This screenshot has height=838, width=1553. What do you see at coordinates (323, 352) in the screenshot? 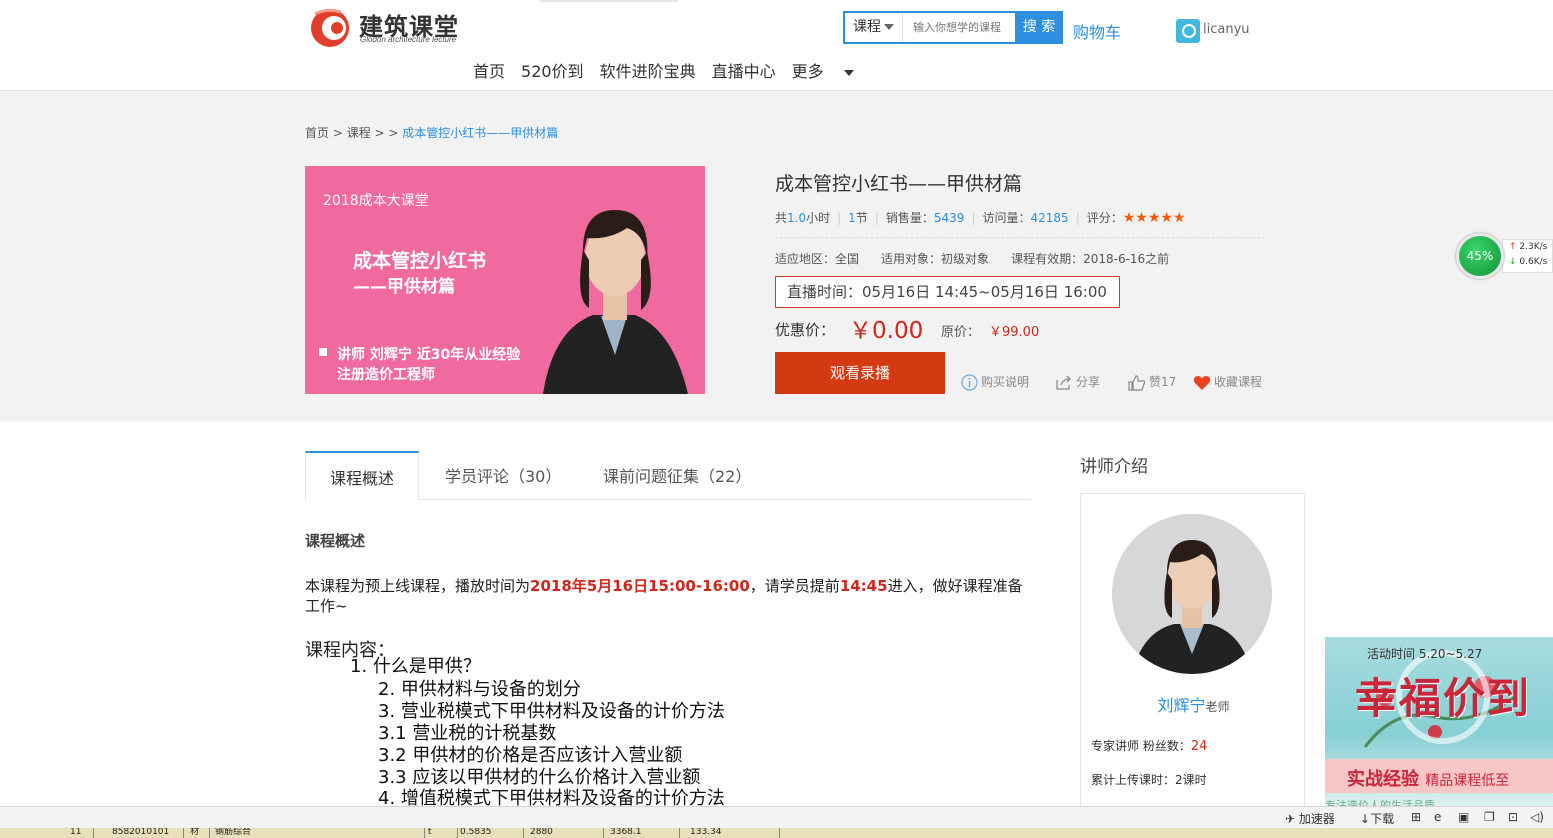
I see `bullet-icon` at bounding box center [323, 352].